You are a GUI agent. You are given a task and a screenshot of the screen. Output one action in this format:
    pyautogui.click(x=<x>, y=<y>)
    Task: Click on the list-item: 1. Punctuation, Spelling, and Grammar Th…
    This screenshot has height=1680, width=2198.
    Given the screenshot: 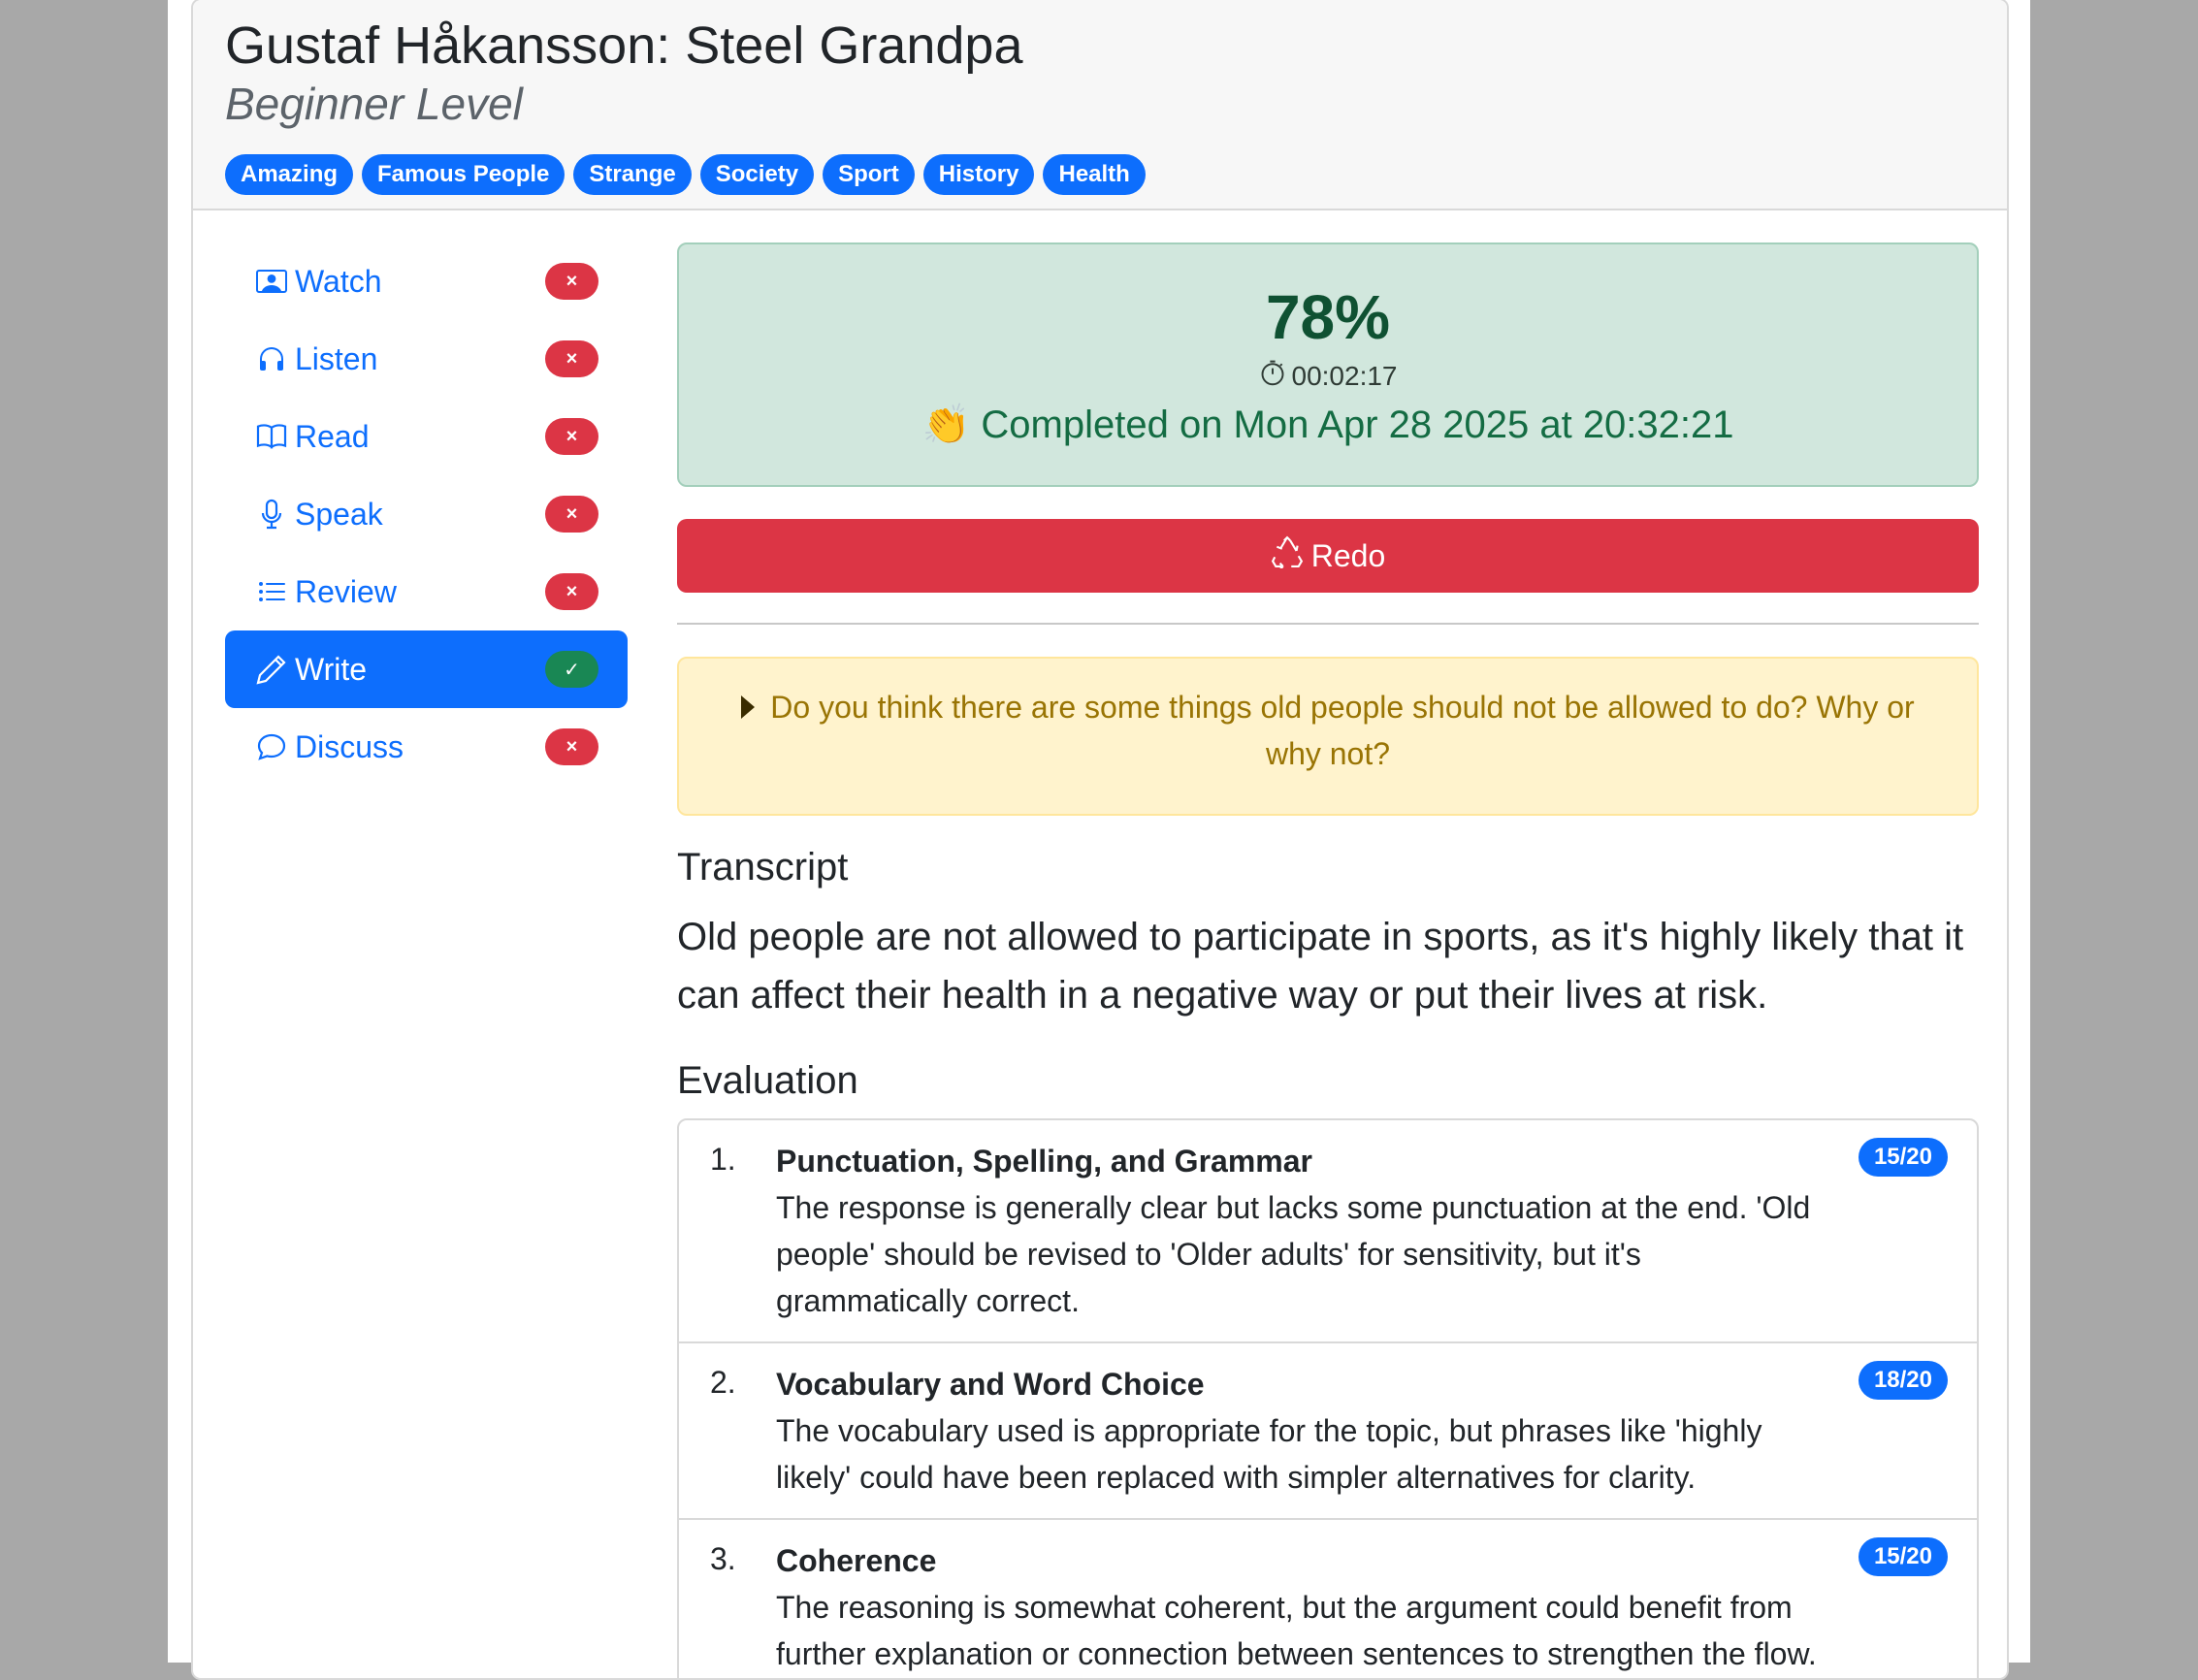 What is the action you would take?
    pyautogui.click(x=1328, y=1231)
    